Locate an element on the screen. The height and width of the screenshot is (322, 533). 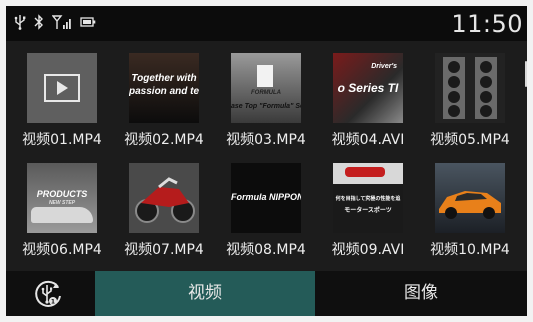
file-item: 视频10.MP4 is located at coordinates (470, 204).